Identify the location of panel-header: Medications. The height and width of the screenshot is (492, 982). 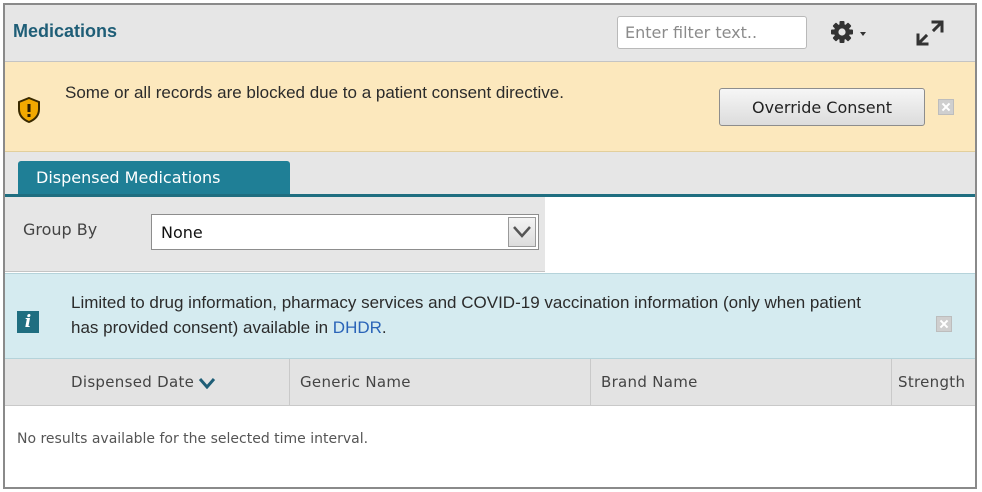
(490, 33).